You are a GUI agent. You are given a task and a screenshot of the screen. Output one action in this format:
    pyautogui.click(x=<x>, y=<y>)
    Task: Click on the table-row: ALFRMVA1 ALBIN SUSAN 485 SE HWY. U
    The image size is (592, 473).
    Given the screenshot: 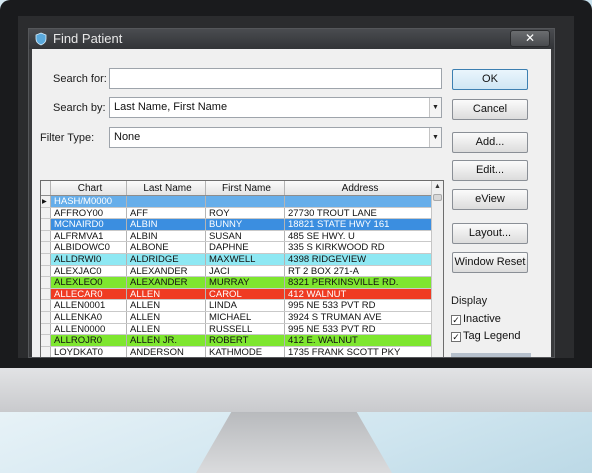 What is the action you would take?
    pyautogui.click(x=237, y=236)
    